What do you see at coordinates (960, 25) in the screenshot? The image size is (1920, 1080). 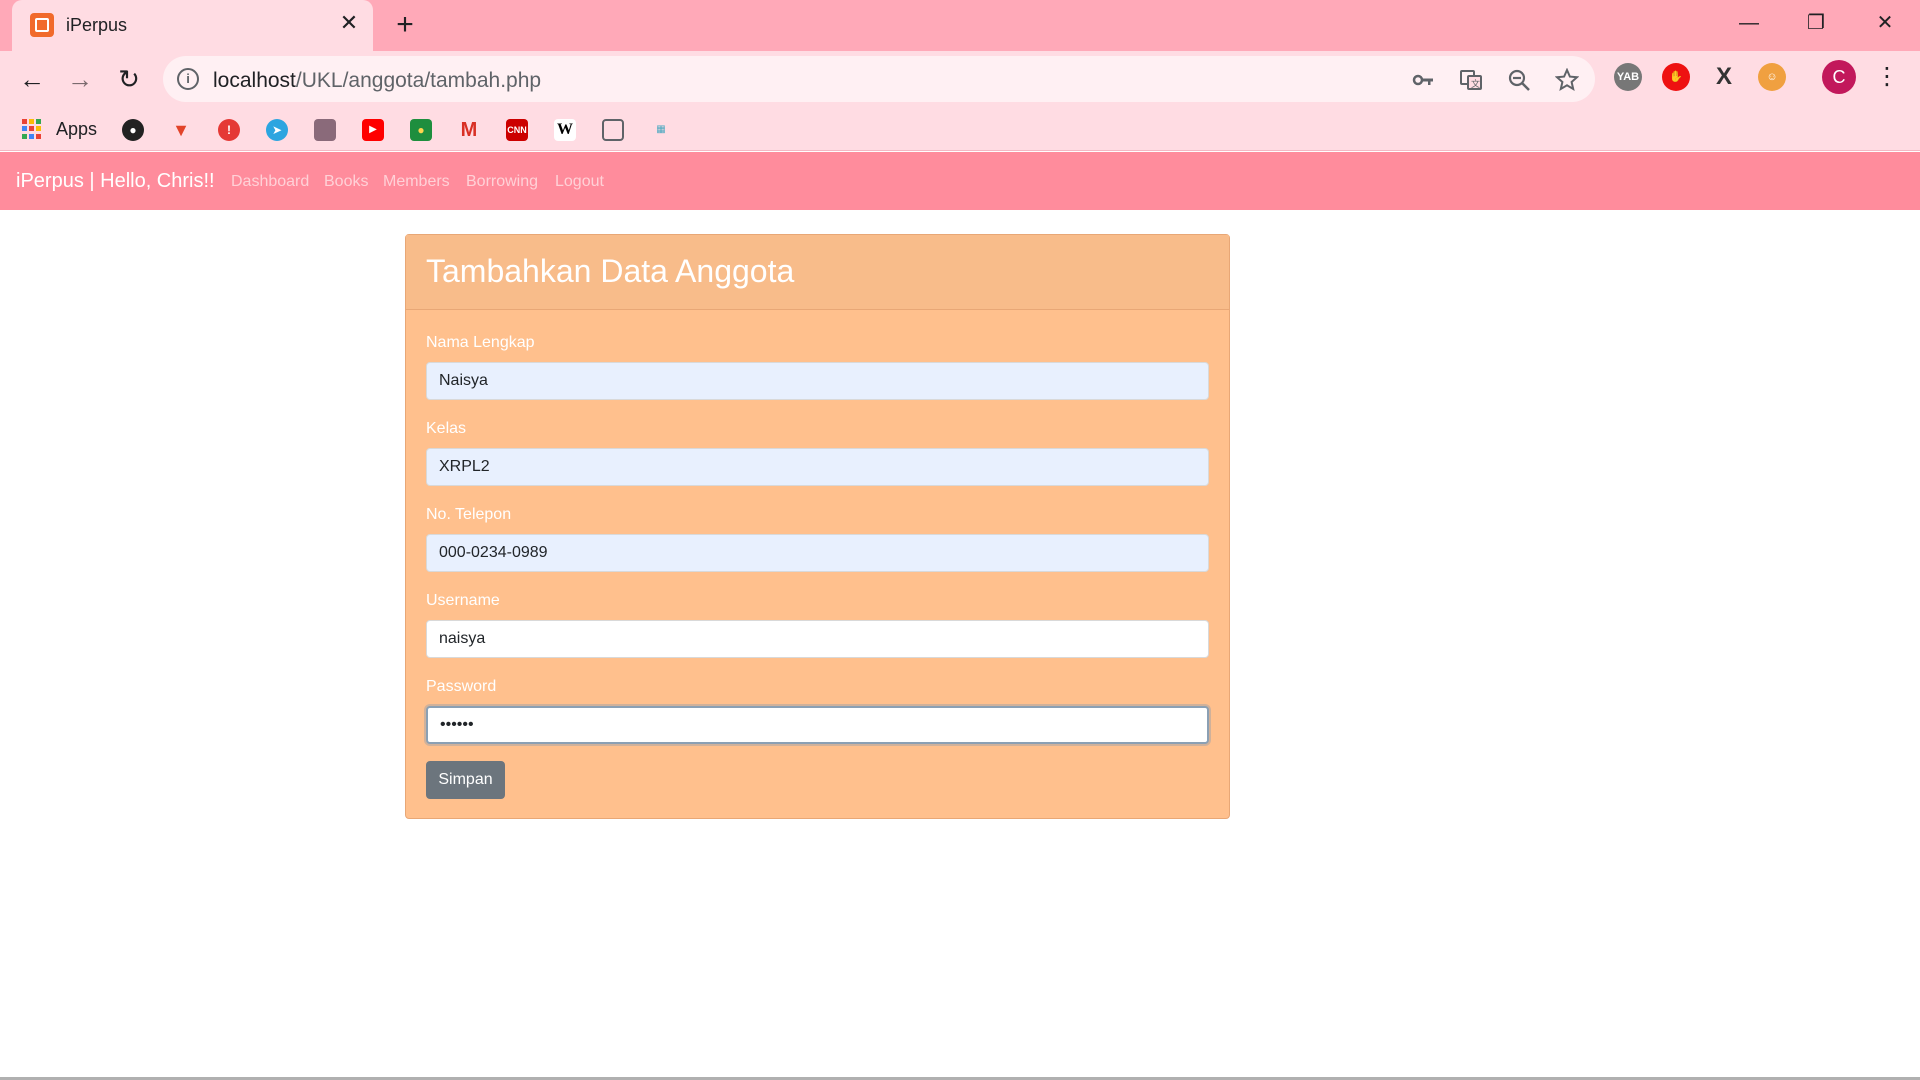 I see `browser-tab-strip: iPerpus ✕ + — ❐ ✕` at bounding box center [960, 25].